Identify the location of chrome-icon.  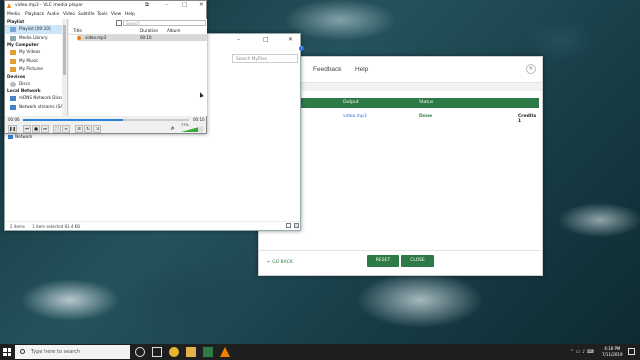
(174, 352).